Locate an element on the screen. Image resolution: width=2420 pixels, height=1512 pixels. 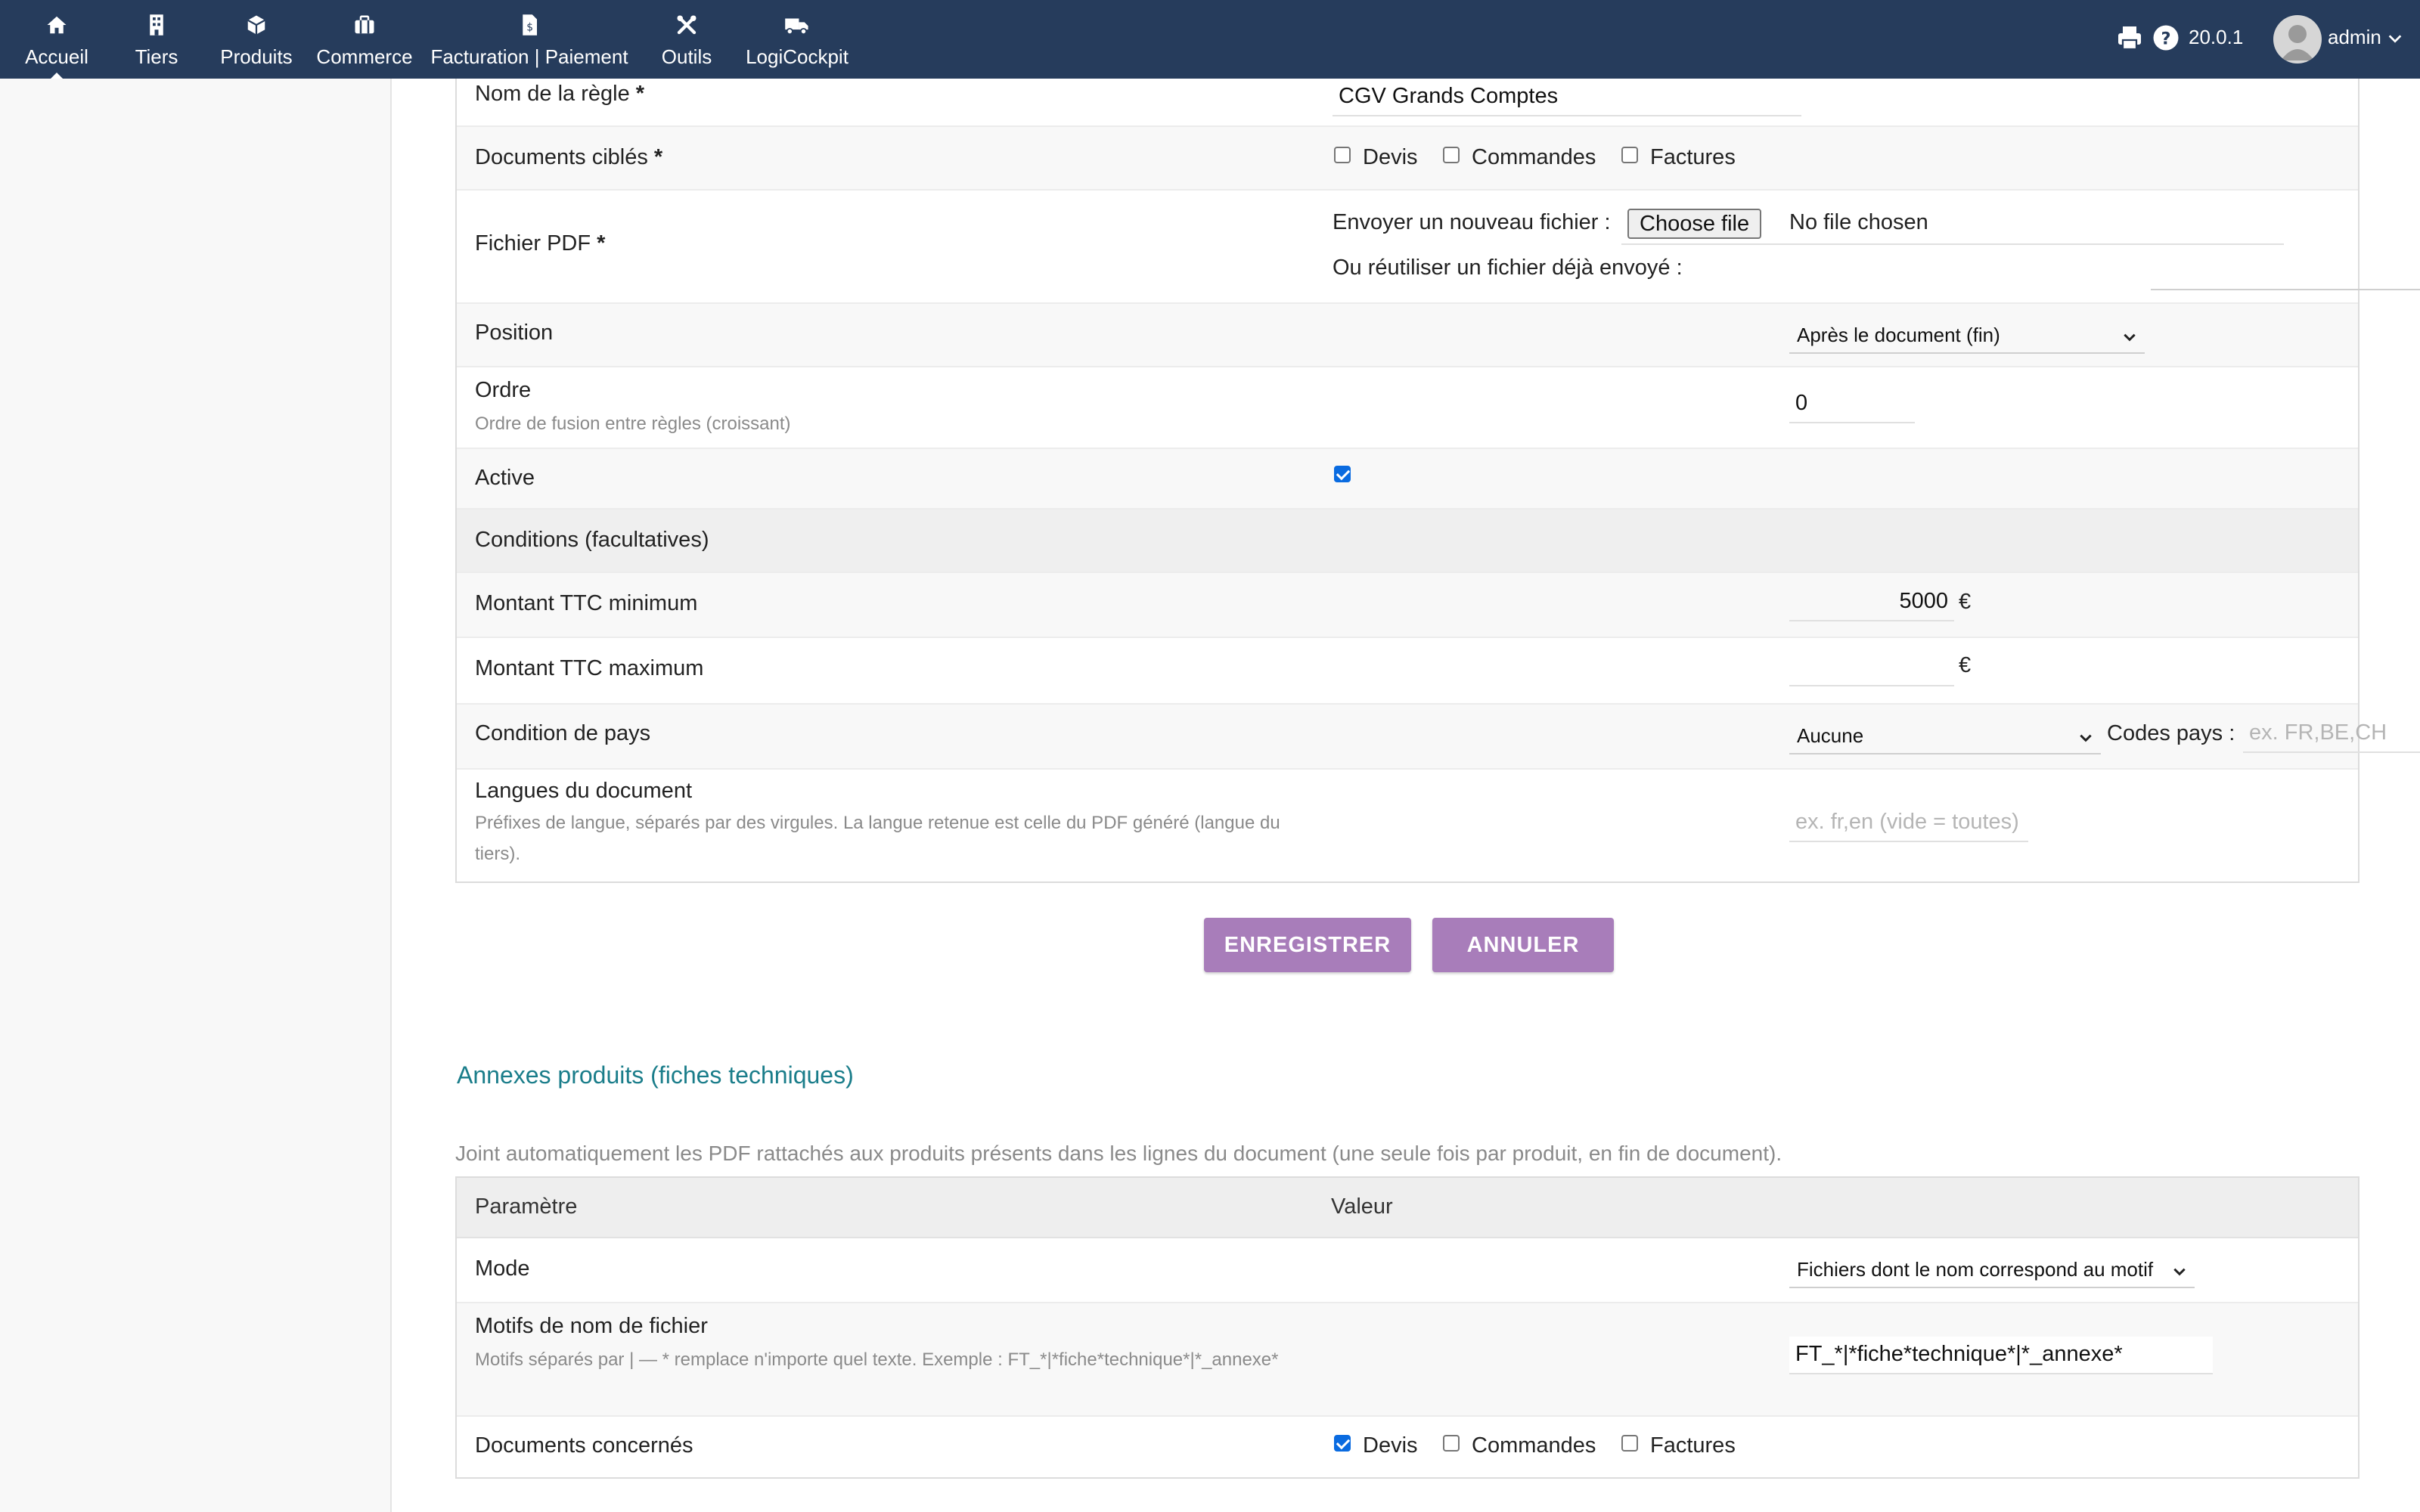
nav-label: Produits is located at coordinates (256, 56).